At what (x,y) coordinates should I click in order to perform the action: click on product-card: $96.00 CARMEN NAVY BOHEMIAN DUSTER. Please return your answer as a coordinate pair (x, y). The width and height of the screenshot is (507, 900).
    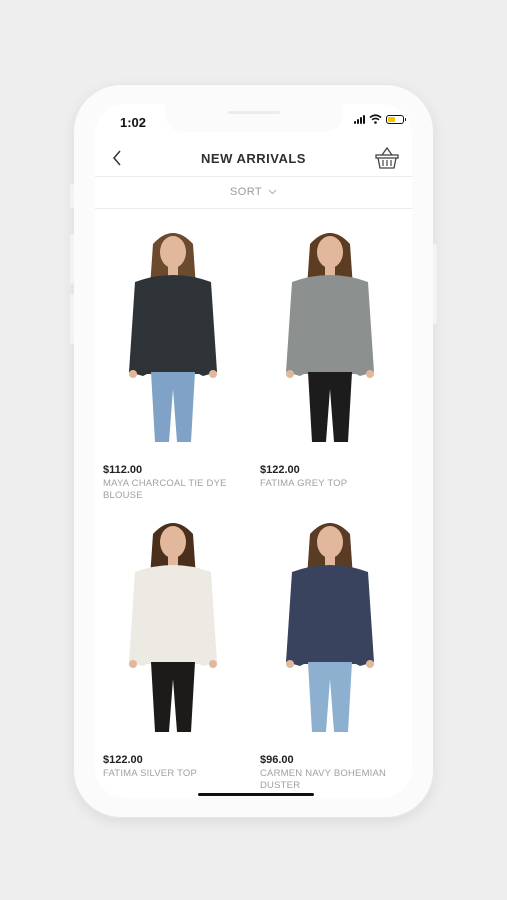
    Looking at the image, I should click on (330, 653).